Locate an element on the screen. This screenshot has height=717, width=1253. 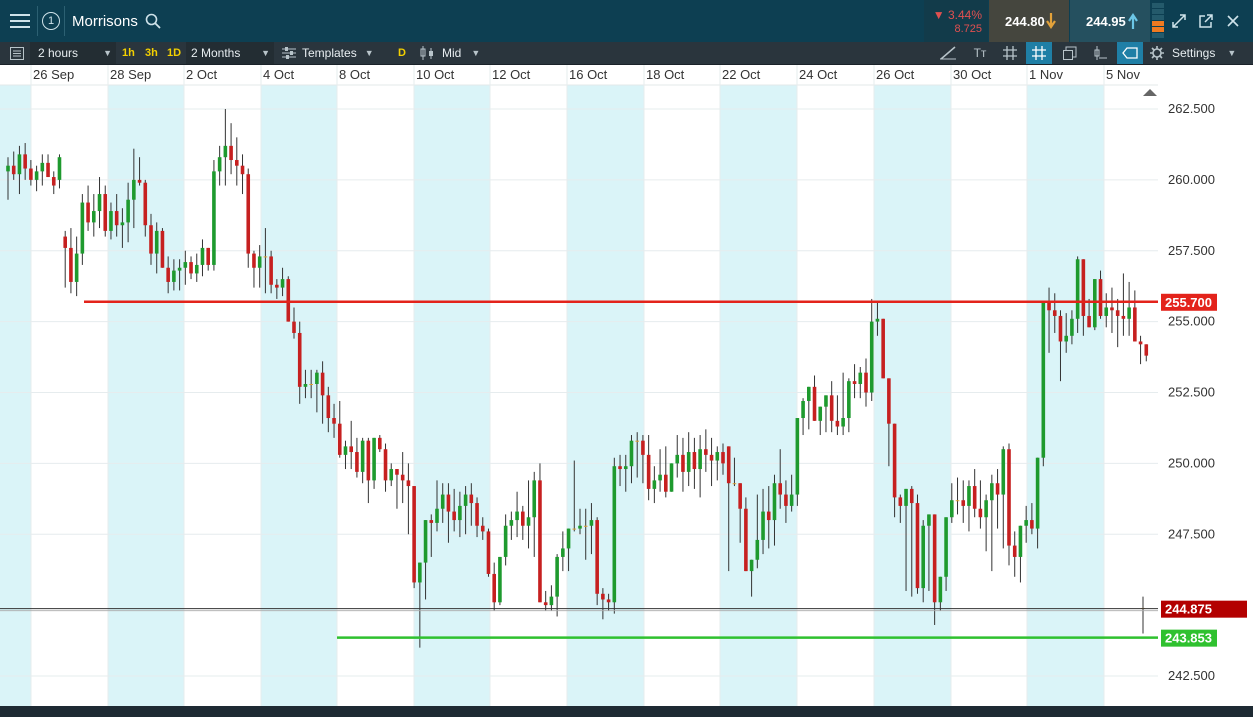
workspace-badge: 1 is located at coordinates (51, 21).